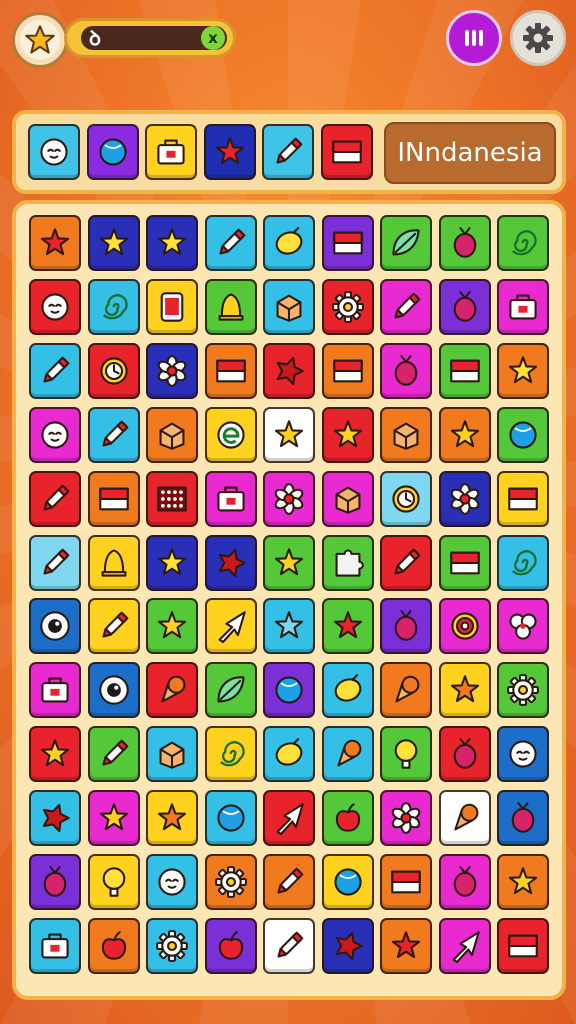 The width and height of the screenshot is (576, 1024). Describe the element at coordinates (213, 38) in the screenshot. I see `close-button: x` at that location.